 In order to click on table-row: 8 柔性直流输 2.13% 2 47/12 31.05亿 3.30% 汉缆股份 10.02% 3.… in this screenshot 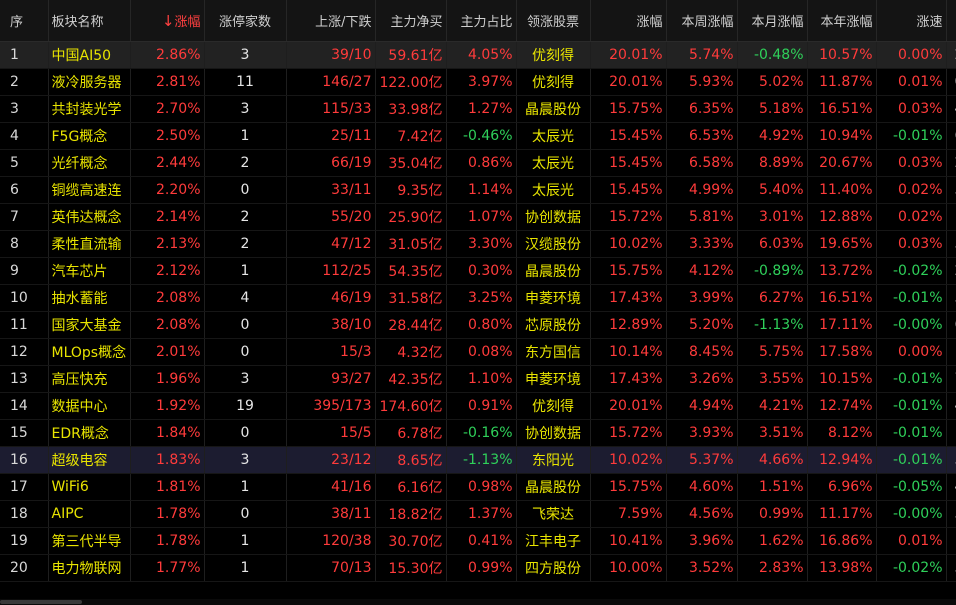, I will do `click(478, 244)`.